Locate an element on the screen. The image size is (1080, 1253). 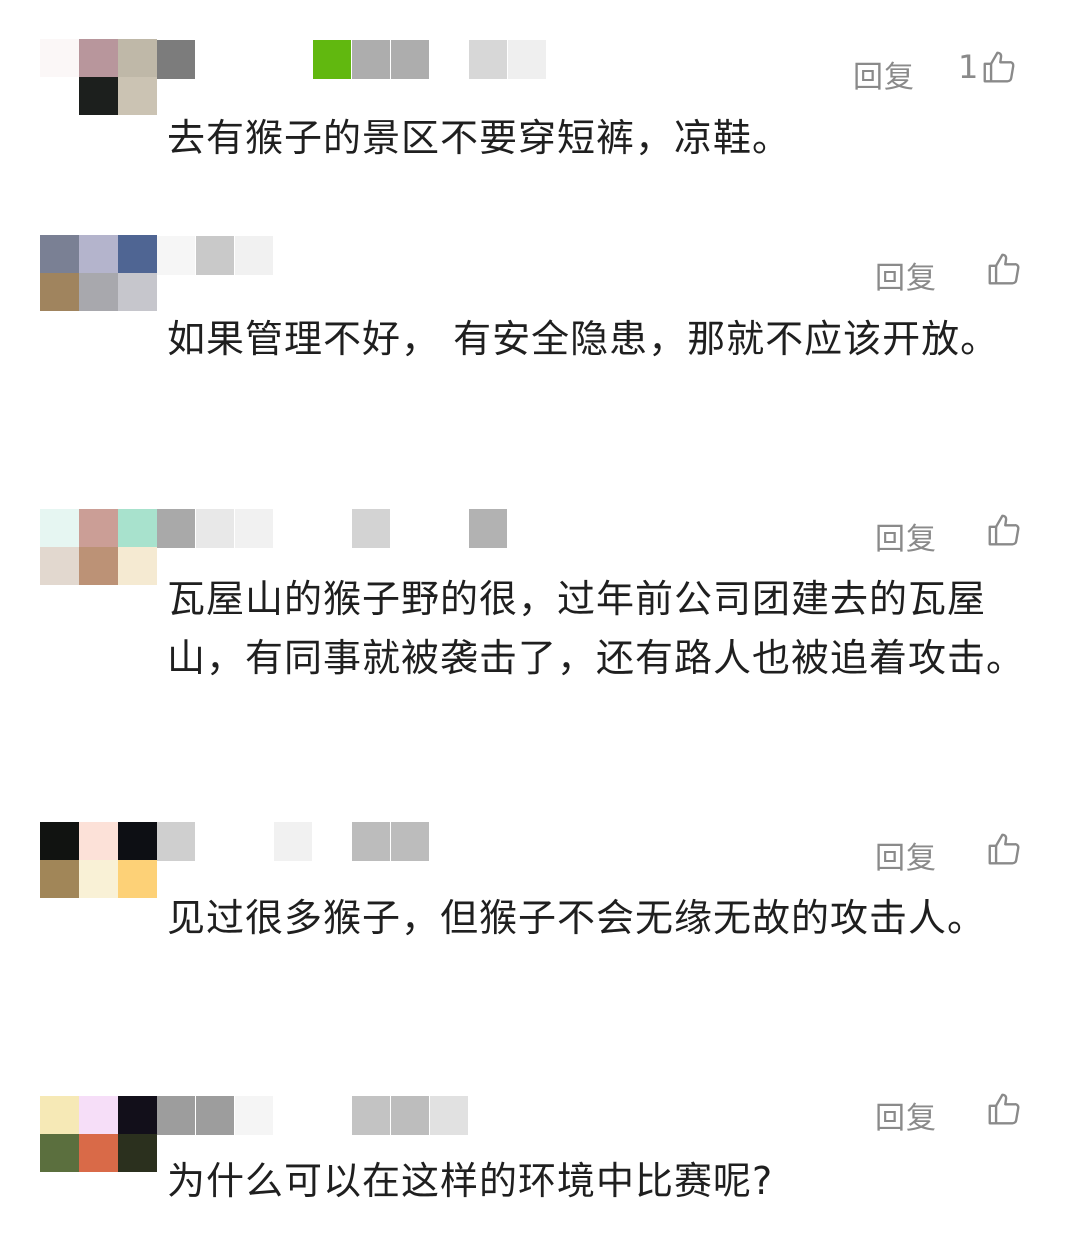
like-button: 1 is located at coordinates (988, 67).